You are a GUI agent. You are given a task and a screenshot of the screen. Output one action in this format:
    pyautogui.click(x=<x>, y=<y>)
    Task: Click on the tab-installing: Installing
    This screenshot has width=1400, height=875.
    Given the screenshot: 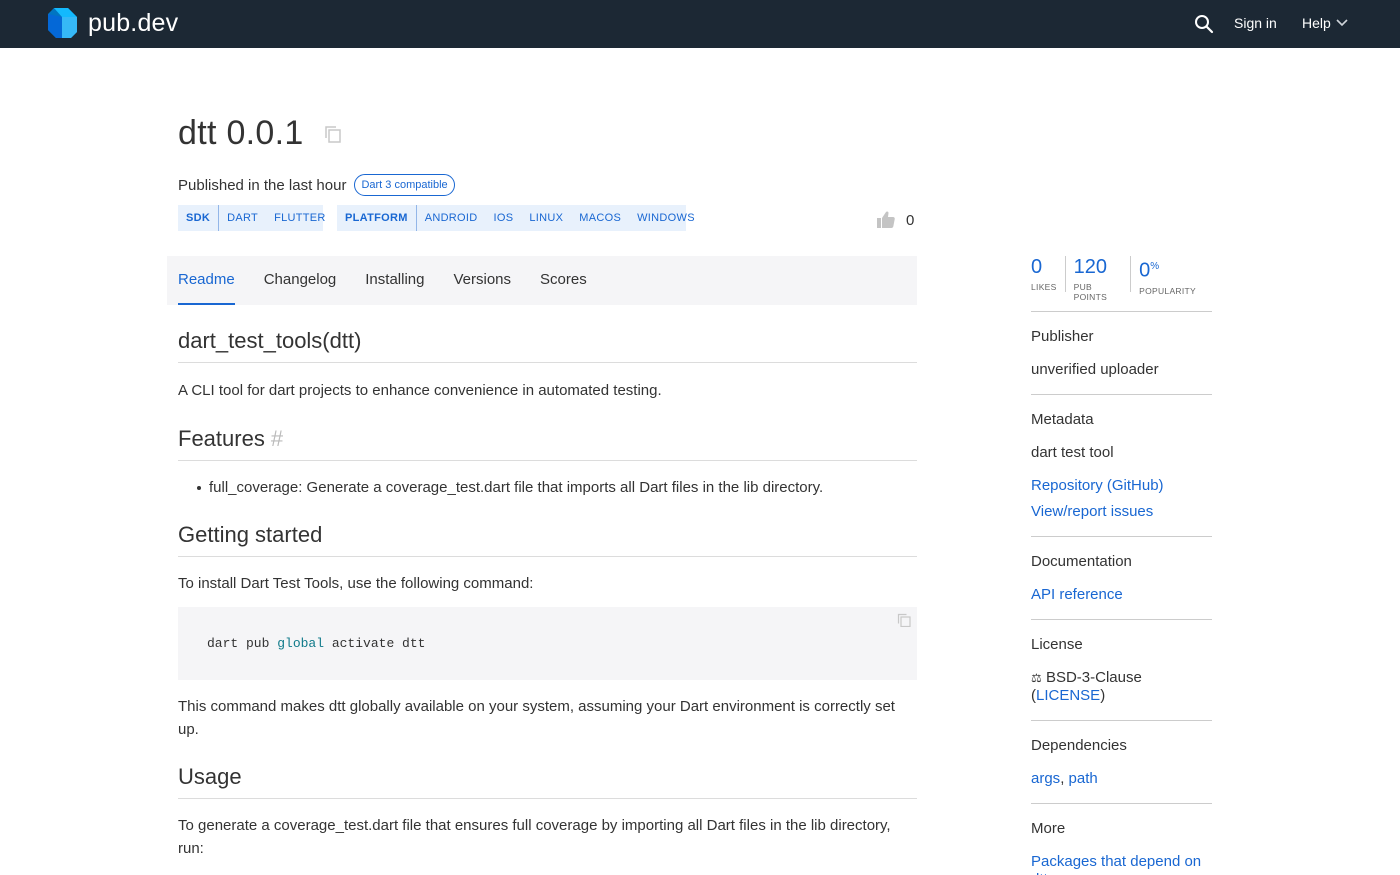 What is the action you would take?
    pyautogui.click(x=394, y=280)
    